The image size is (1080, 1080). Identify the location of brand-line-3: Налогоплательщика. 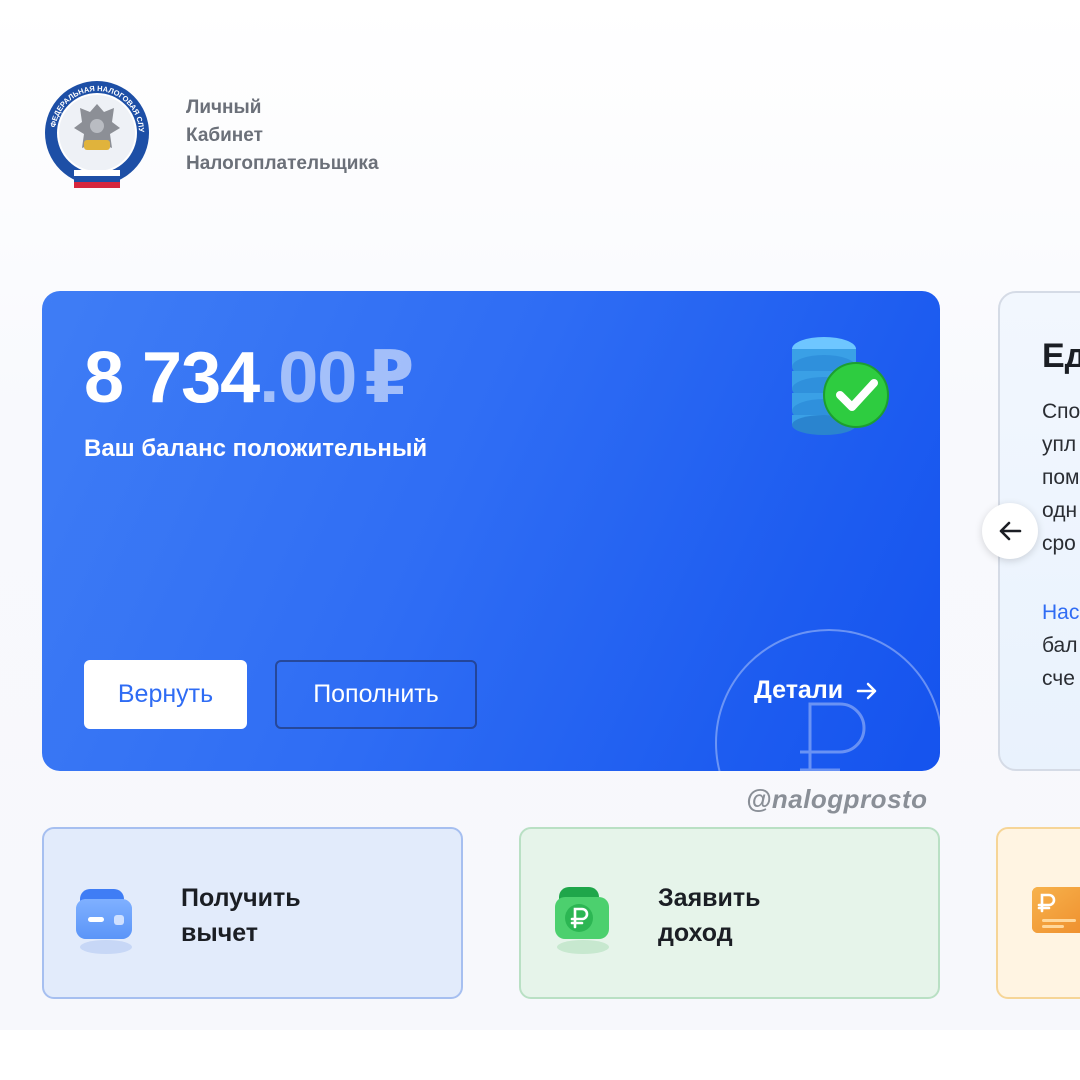
(282, 163).